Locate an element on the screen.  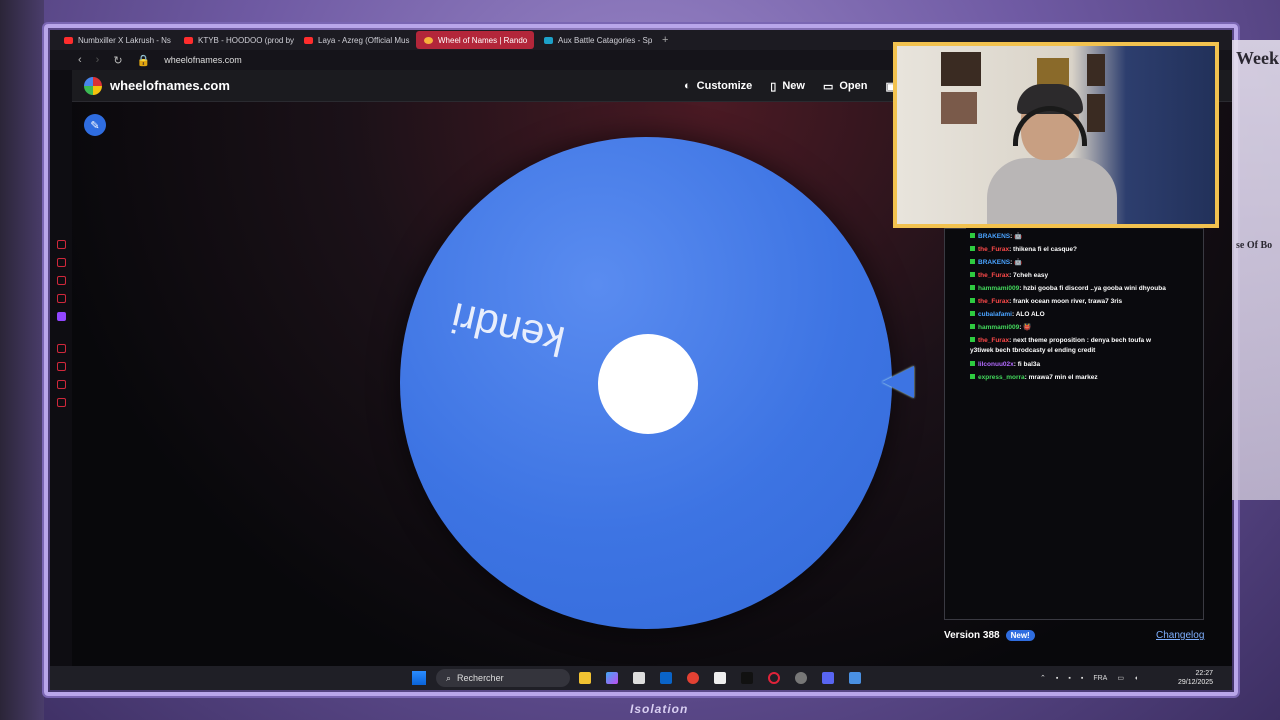
open-button: ▭ Open is located at coordinates (845, 86).